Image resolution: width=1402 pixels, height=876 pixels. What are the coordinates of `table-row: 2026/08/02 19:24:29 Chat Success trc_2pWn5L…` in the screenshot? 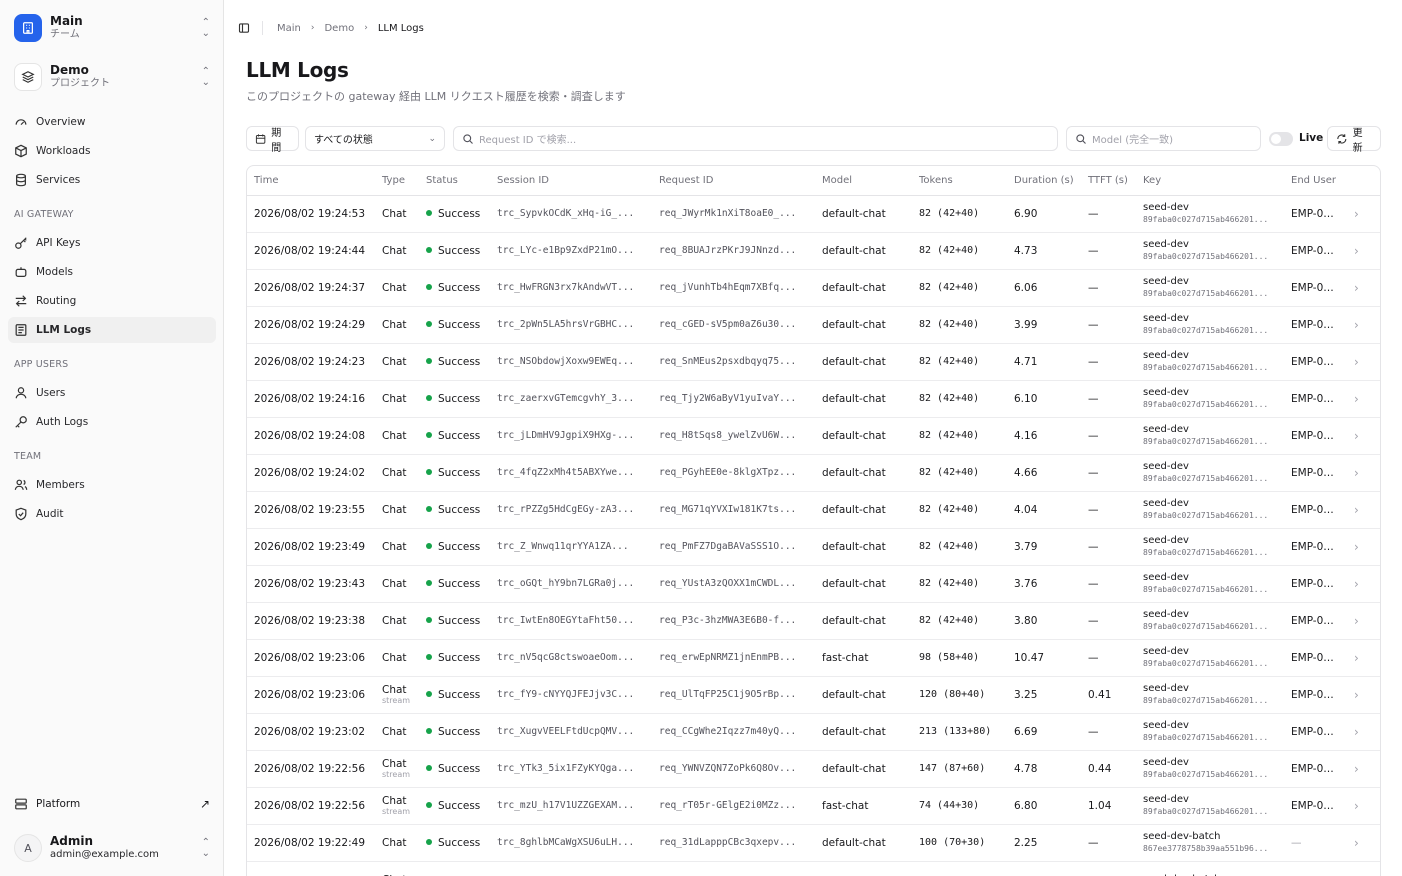 It's located at (813, 325).